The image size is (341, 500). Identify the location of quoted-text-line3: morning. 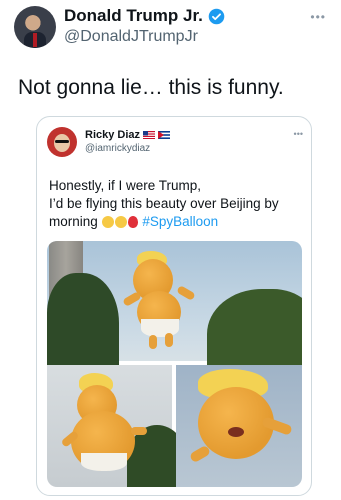
(73, 221).